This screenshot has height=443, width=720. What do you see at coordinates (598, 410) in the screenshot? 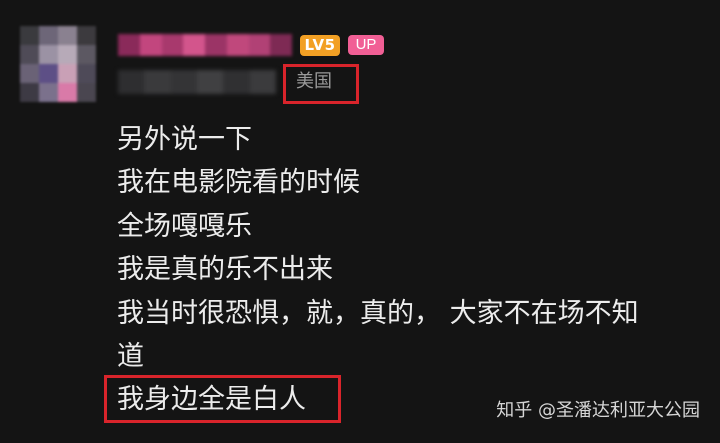
I see `watermark: 知乎 @圣潘达利亚大公园` at bounding box center [598, 410].